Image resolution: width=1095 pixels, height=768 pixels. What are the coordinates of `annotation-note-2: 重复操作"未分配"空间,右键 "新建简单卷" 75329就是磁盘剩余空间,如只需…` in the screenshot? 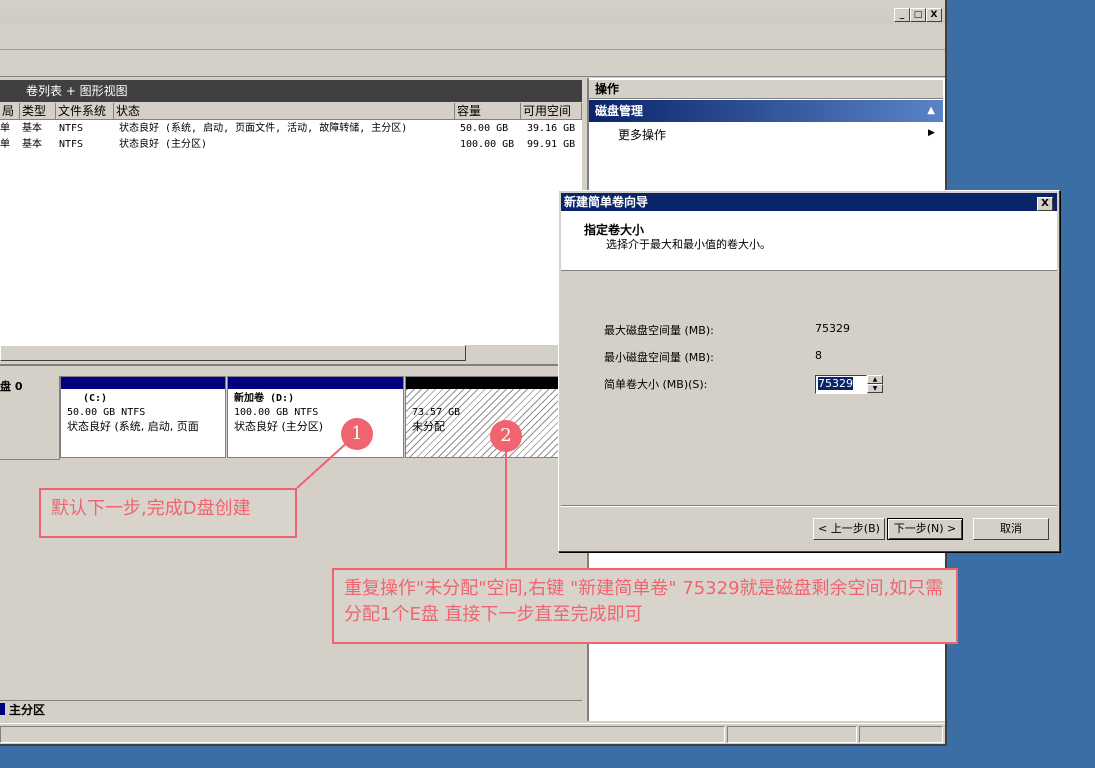 It's located at (645, 606).